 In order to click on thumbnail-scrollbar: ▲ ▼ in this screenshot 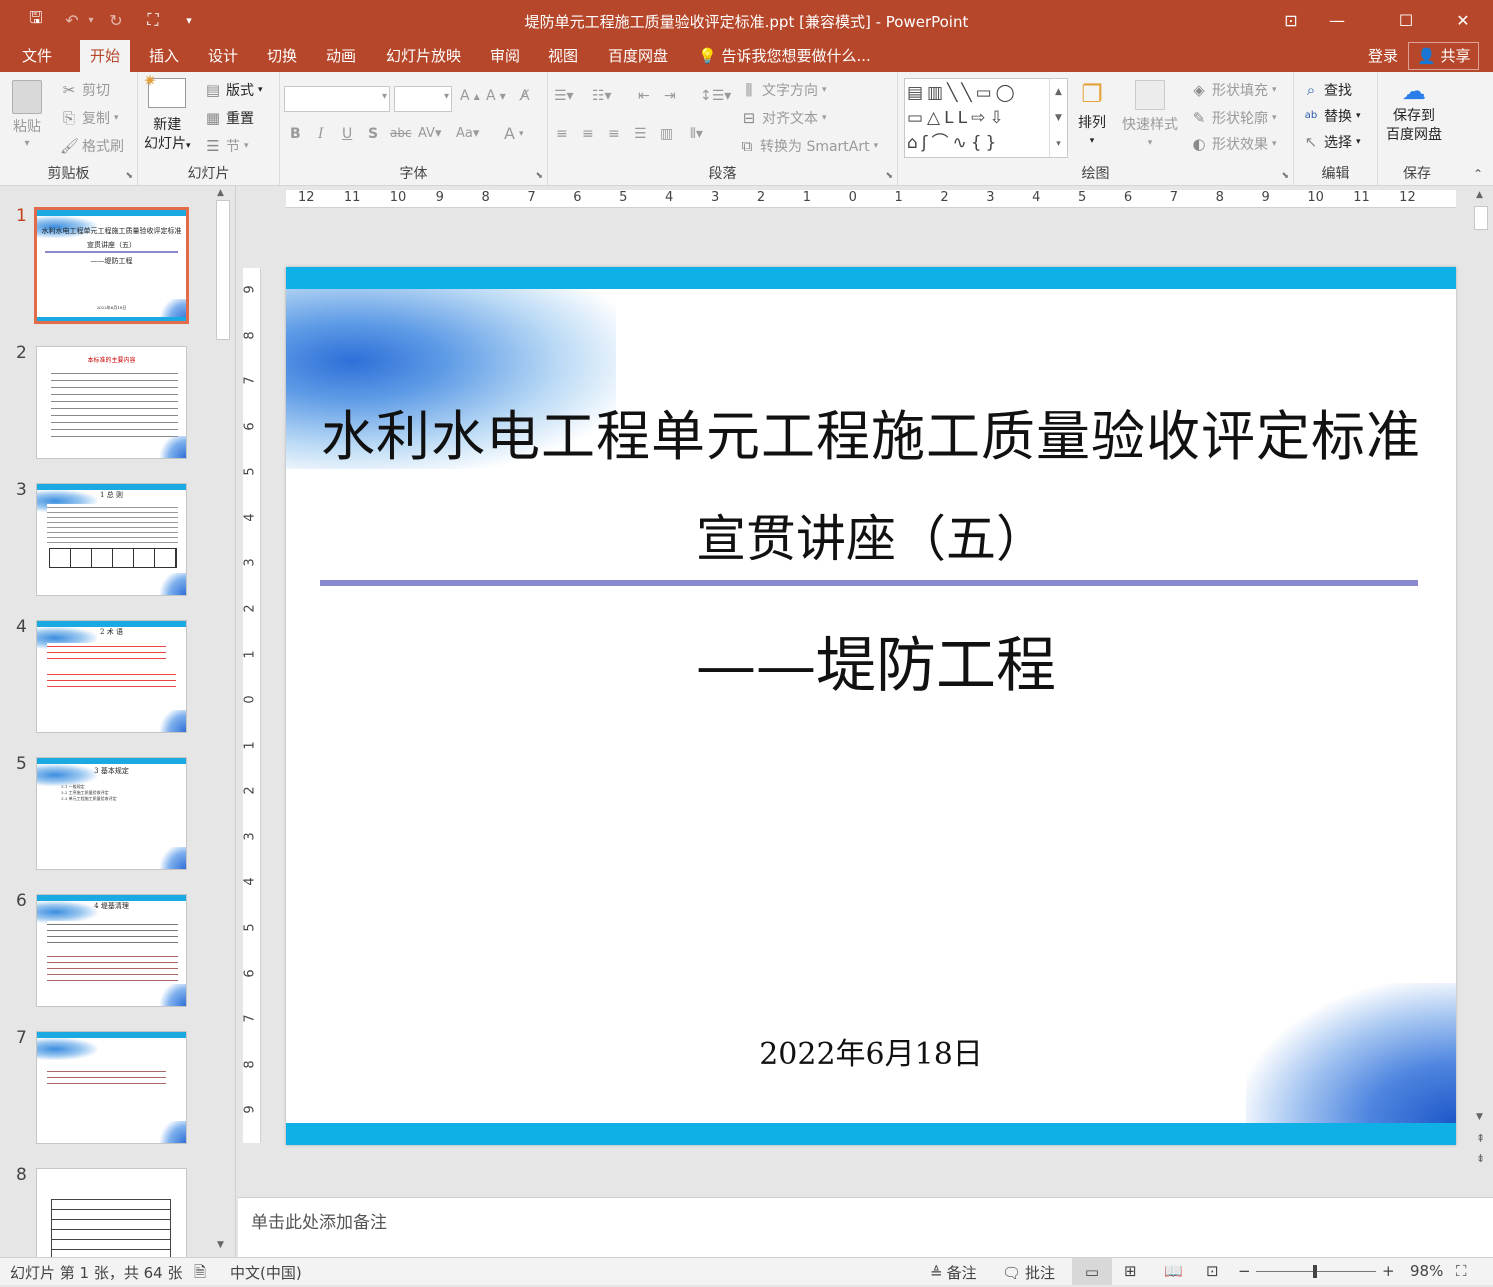, I will do `click(223, 719)`.